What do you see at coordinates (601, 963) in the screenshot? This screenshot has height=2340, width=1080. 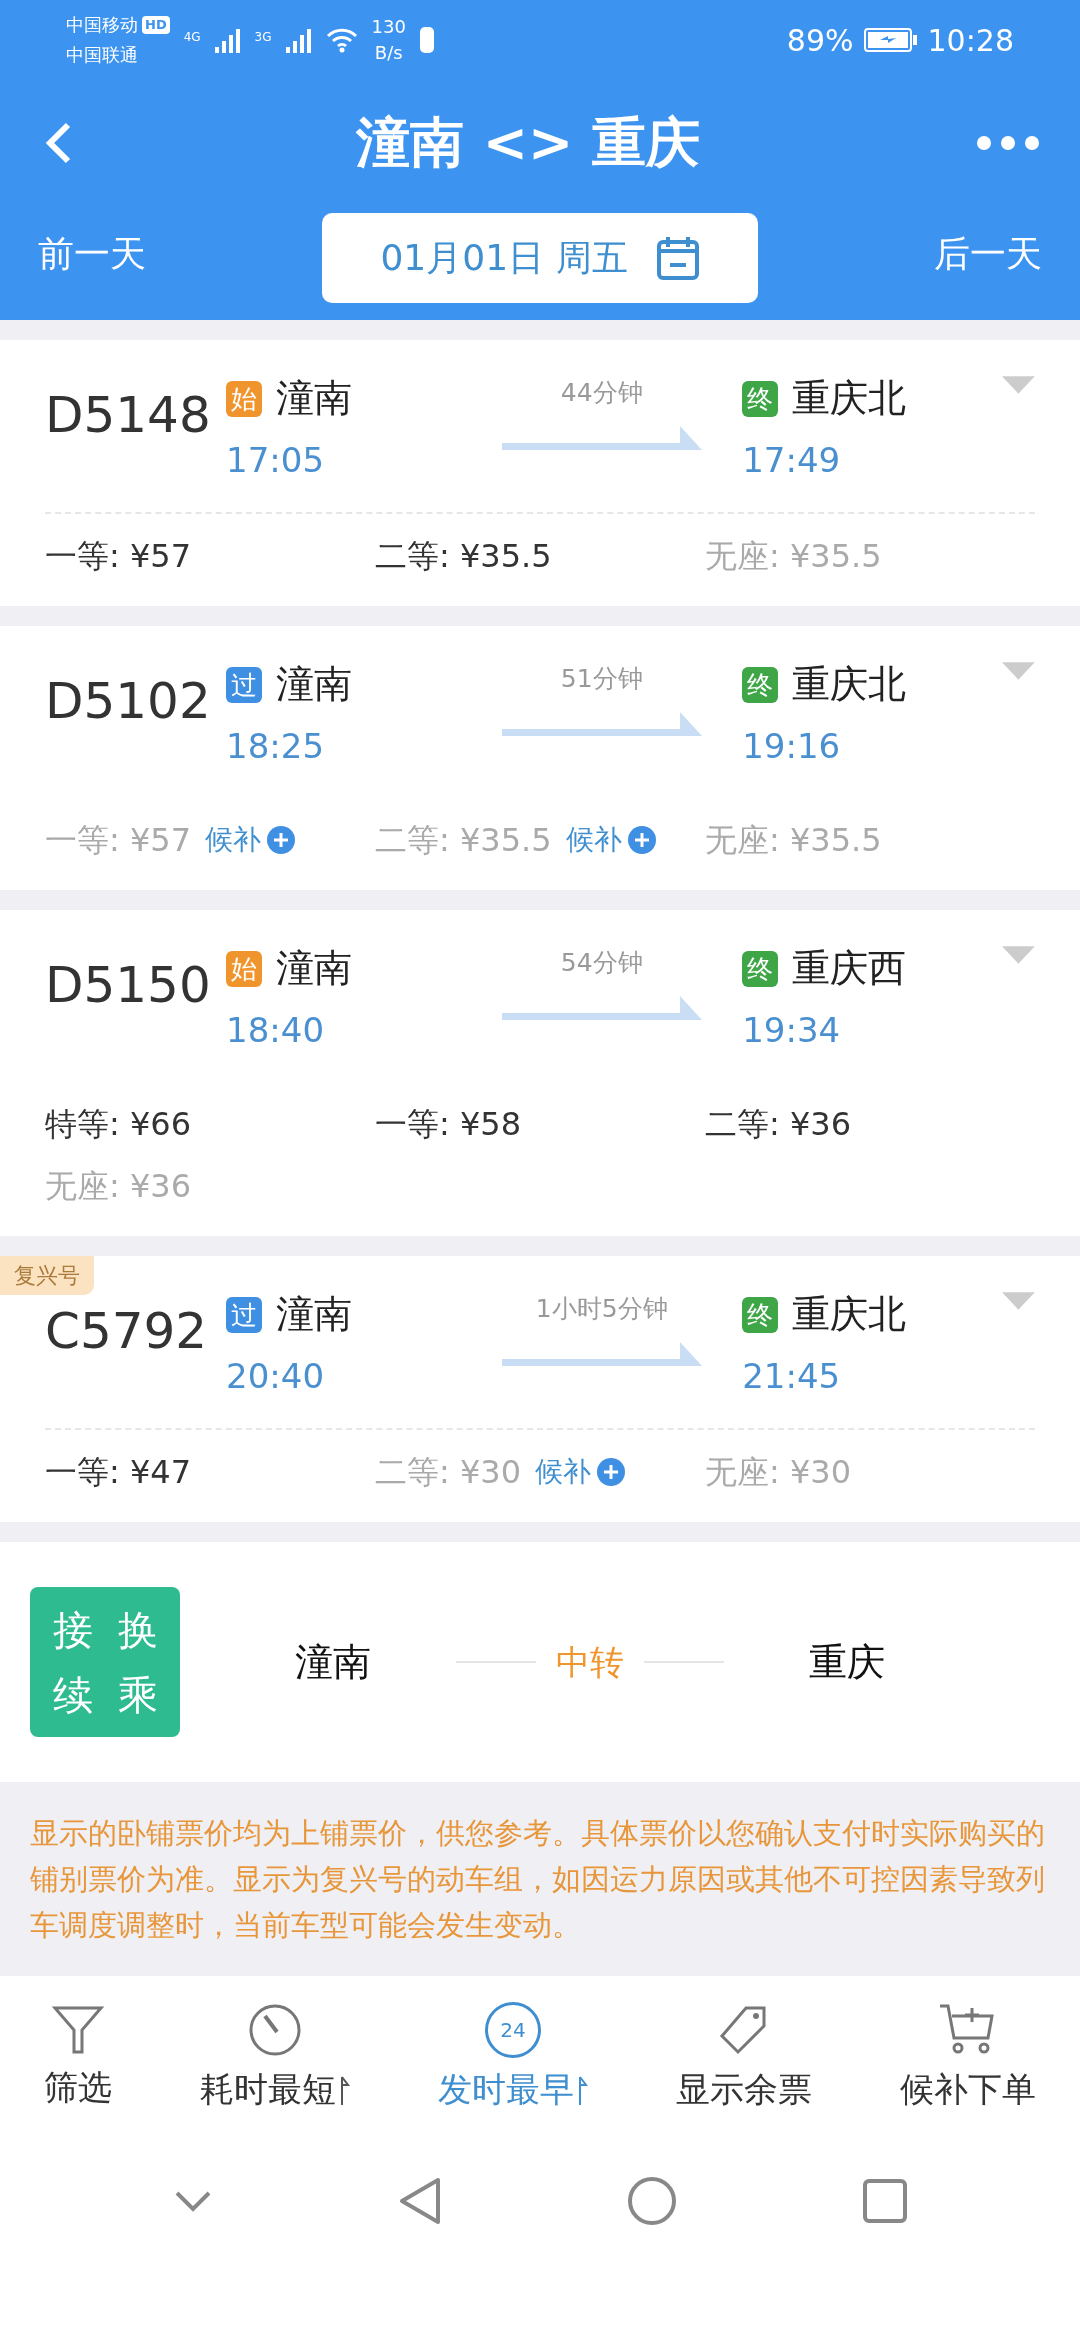 I see `duration-text: 54分钟` at bounding box center [601, 963].